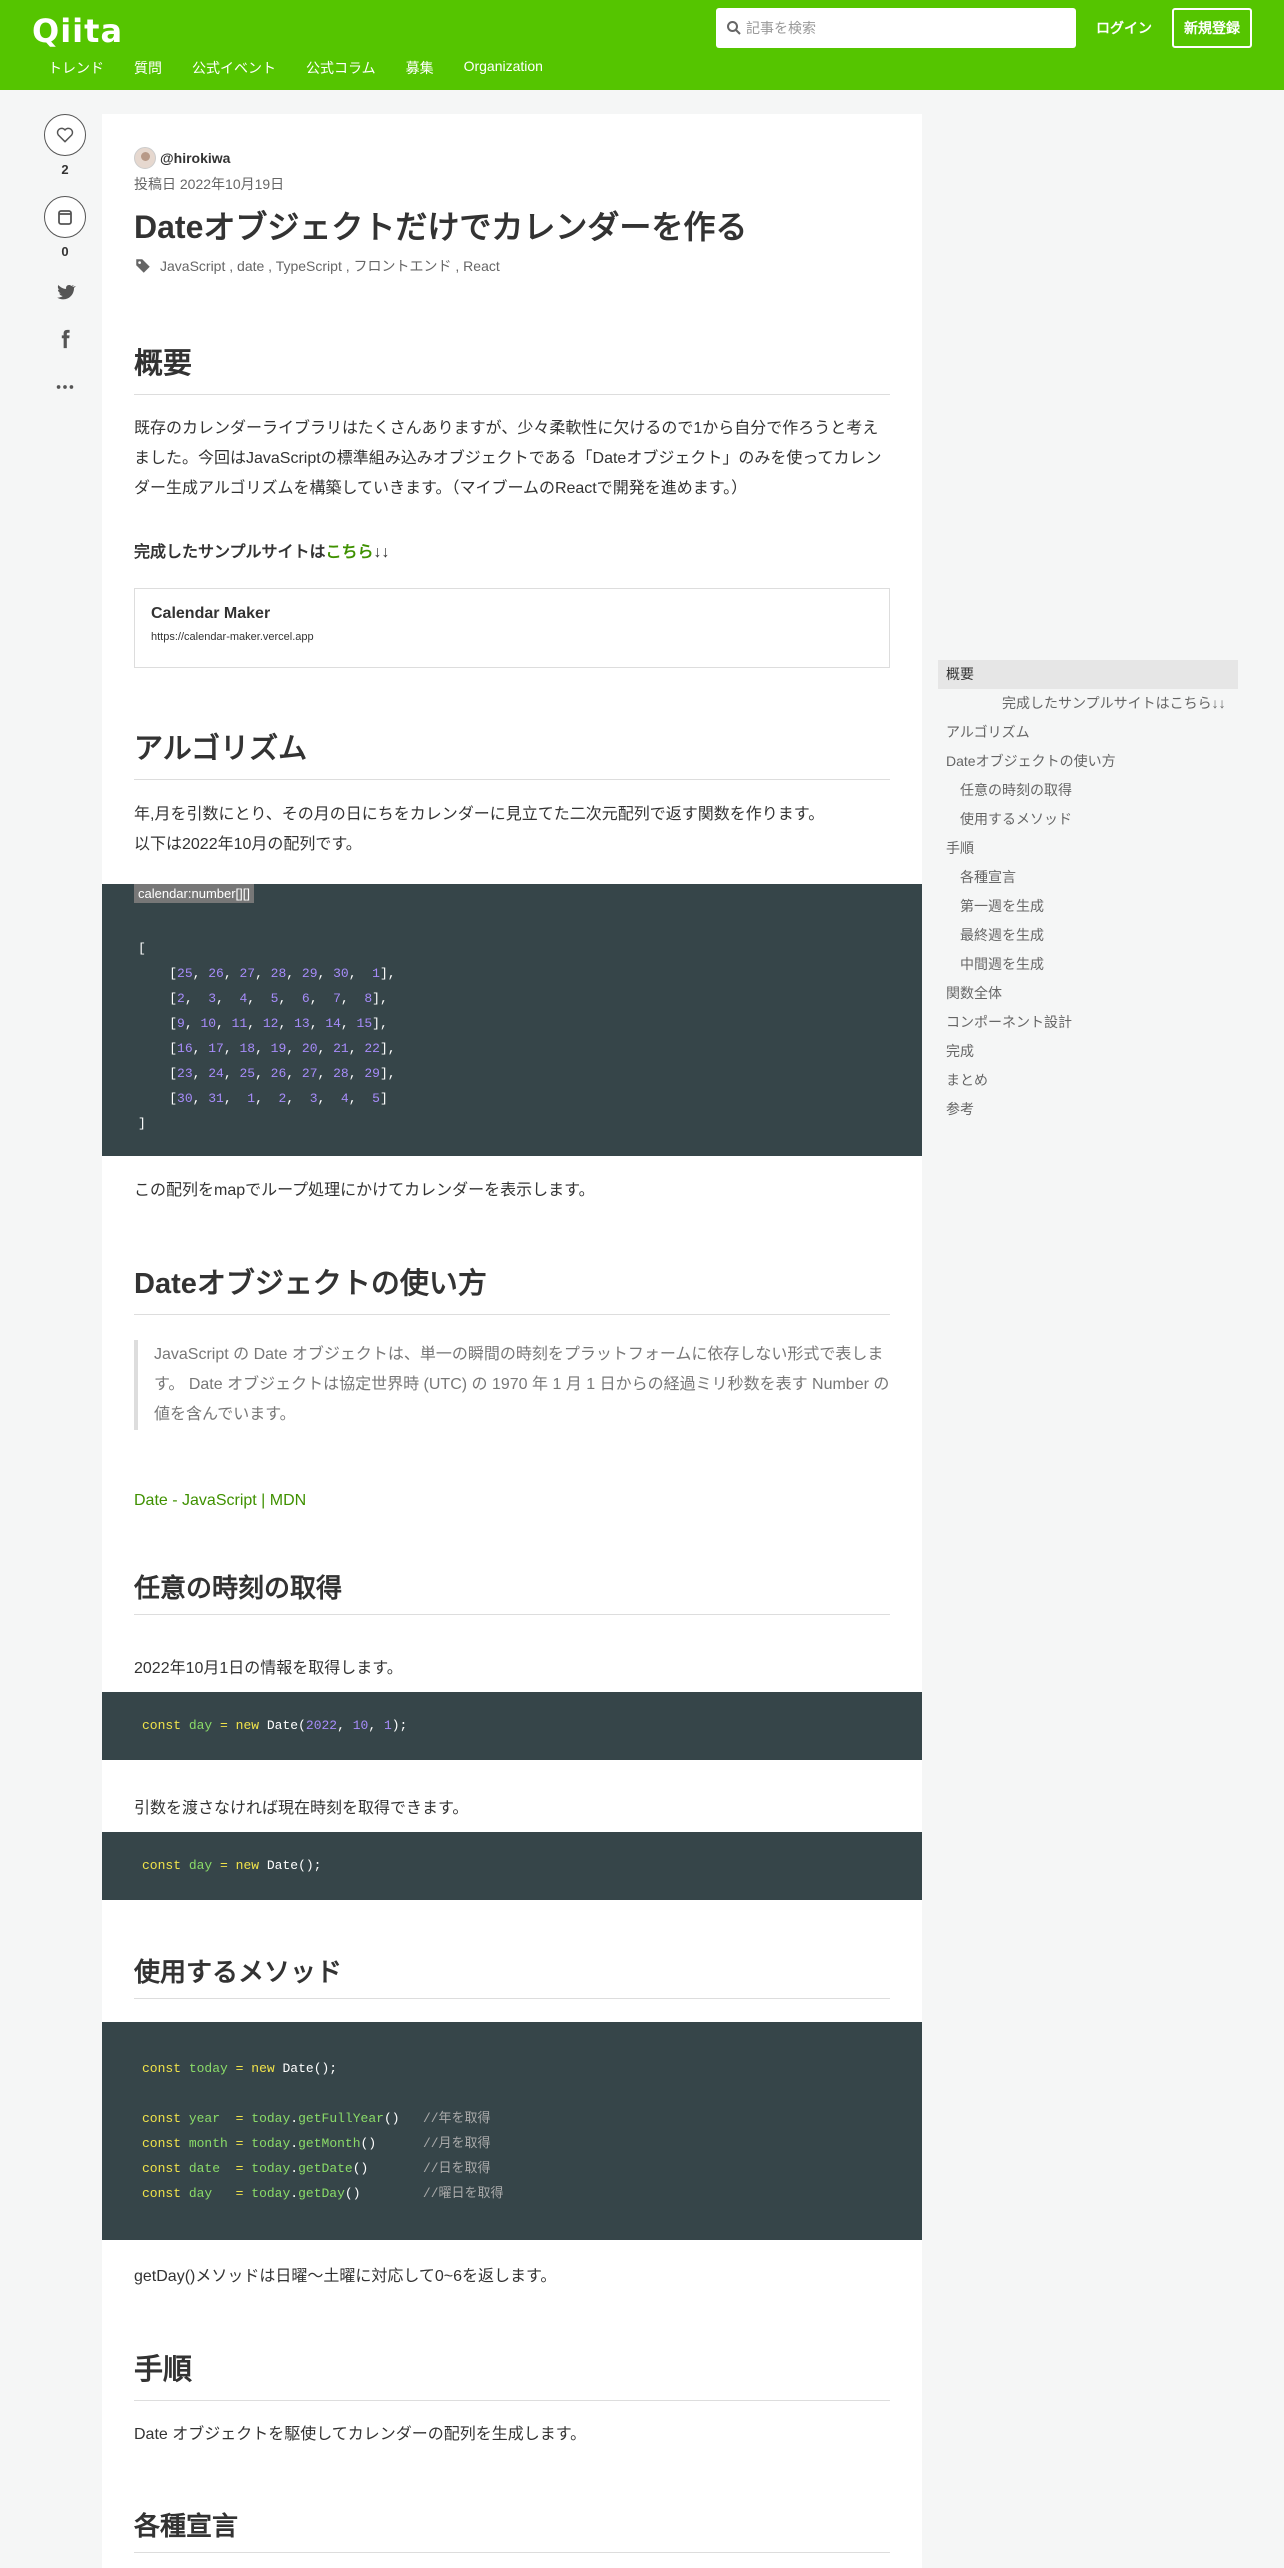 Image resolution: width=1284 pixels, height=2568 pixels. I want to click on login-link: ログイン, so click(1124, 28).